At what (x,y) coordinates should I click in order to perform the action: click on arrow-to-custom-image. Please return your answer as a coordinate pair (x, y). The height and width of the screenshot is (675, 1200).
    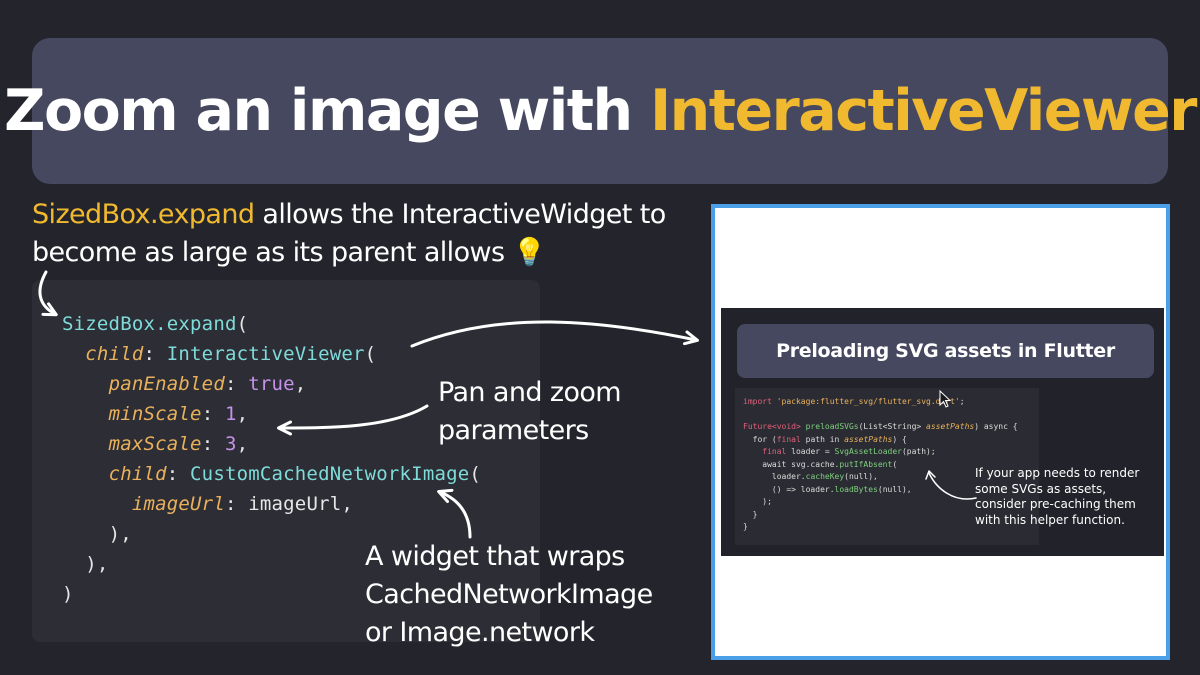
    Looking at the image, I should click on (454, 513).